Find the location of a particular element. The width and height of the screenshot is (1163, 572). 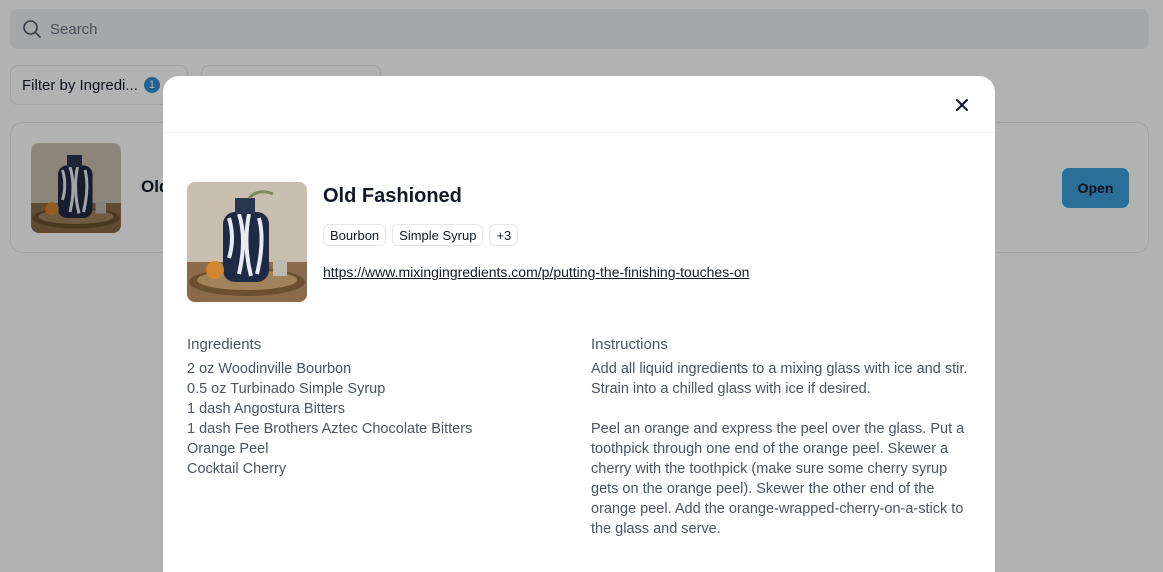

tag-simple-syrup: Simple Syrup is located at coordinates (438, 235).